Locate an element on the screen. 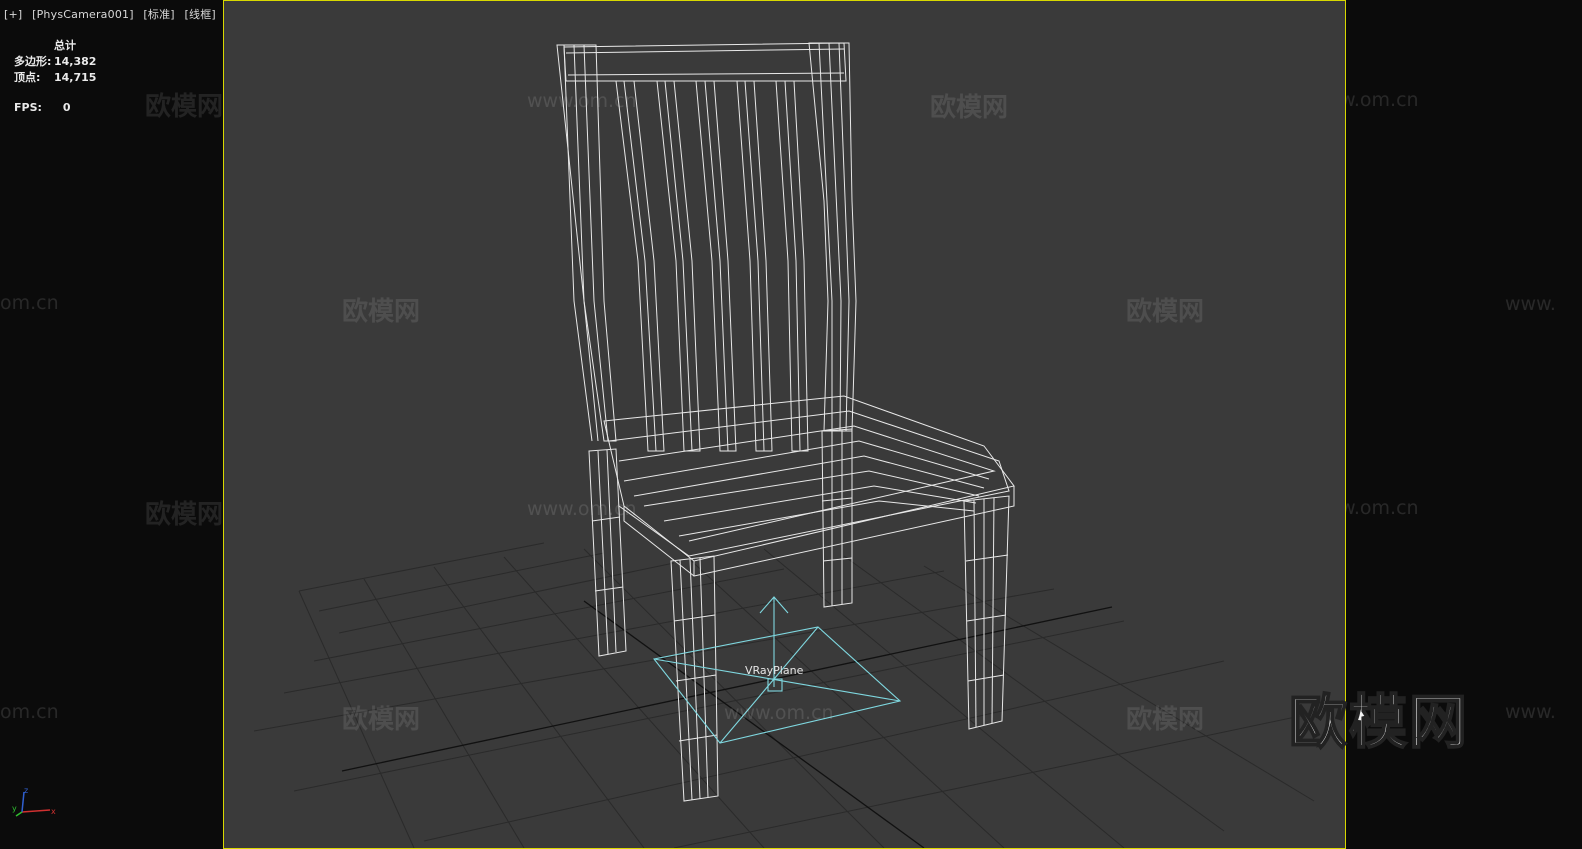 Image resolution: width=1582 pixels, height=849 pixels. viewport-shading-menu: [标准] is located at coordinates (158, 14).